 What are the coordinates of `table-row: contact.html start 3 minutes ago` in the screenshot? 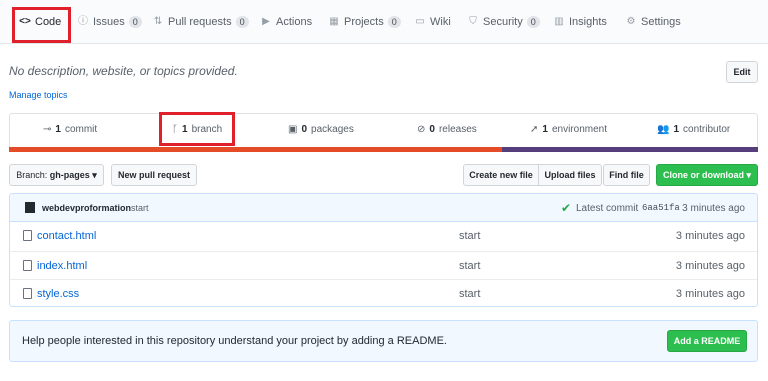 It's located at (383, 236).